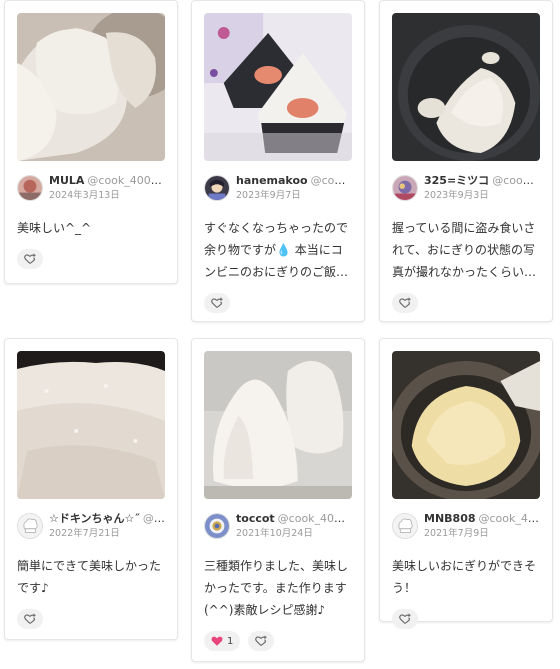 This screenshot has height=669, width=560. I want to click on like-count-button: 1, so click(222, 641).